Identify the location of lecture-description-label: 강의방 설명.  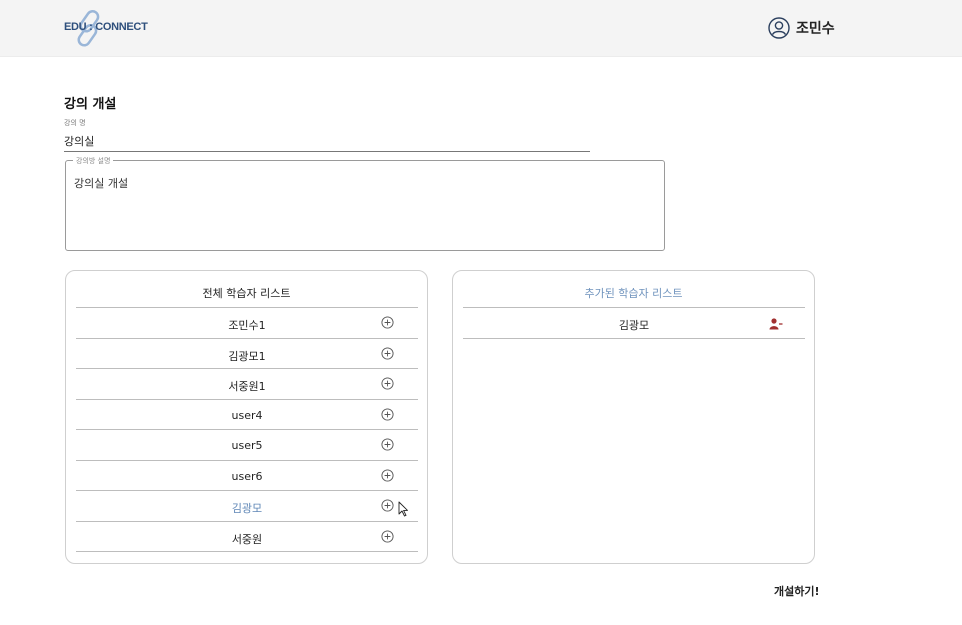
(93, 161).